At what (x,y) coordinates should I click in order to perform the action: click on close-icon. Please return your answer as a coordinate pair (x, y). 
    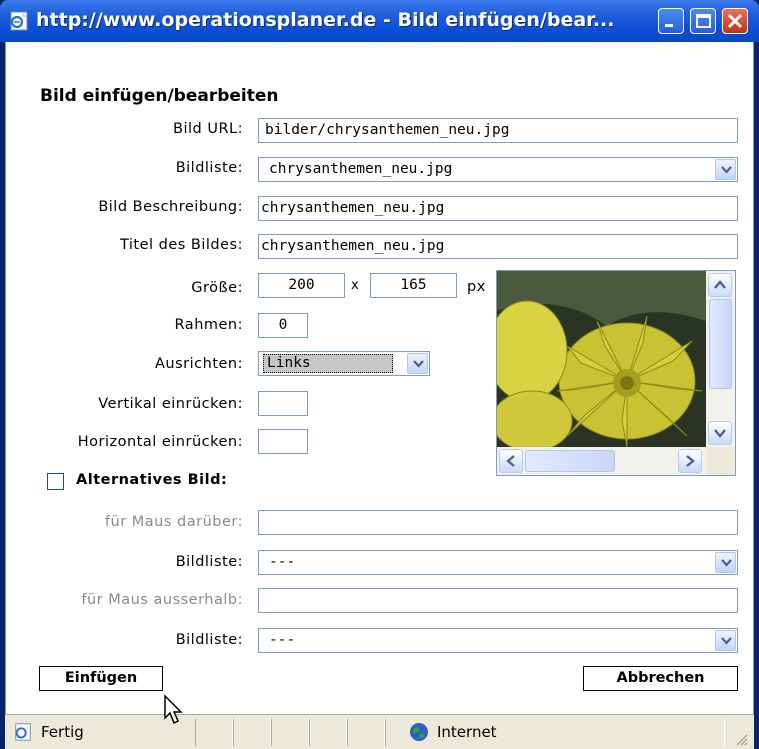
    Looking at the image, I should click on (735, 21).